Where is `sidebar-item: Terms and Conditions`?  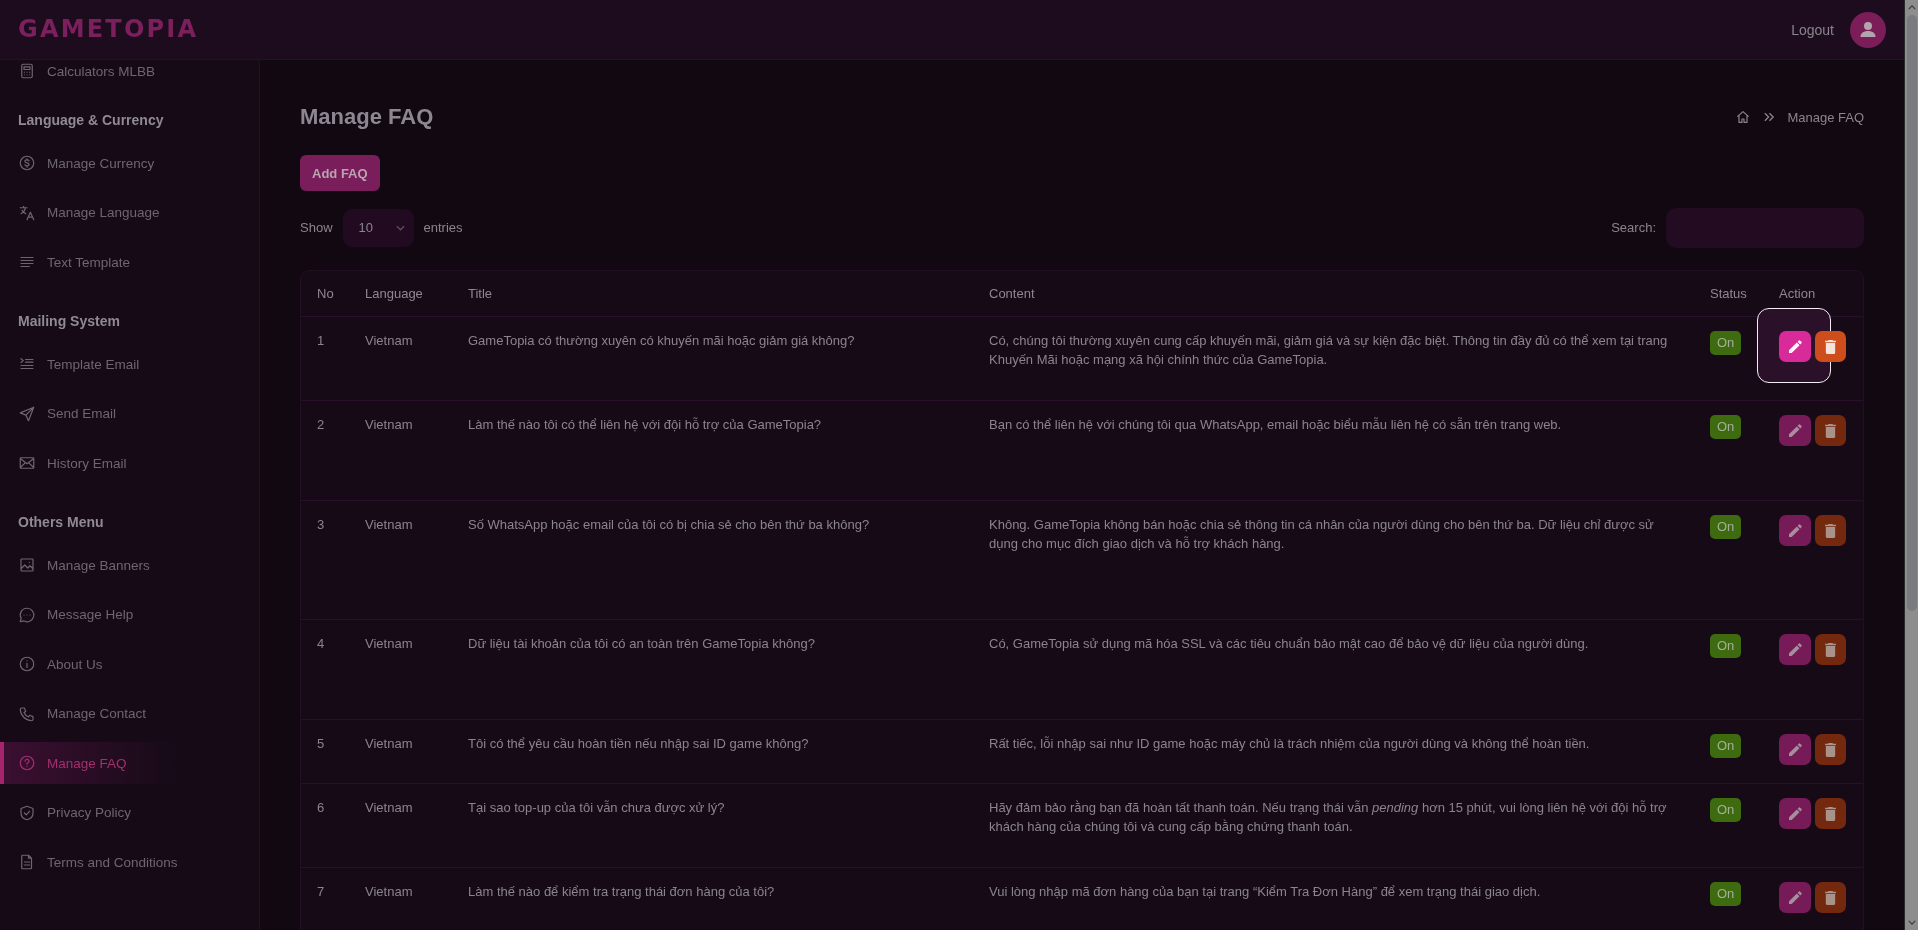 sidebar-item: Terms and Conditions is located at coordinates (129, 862).